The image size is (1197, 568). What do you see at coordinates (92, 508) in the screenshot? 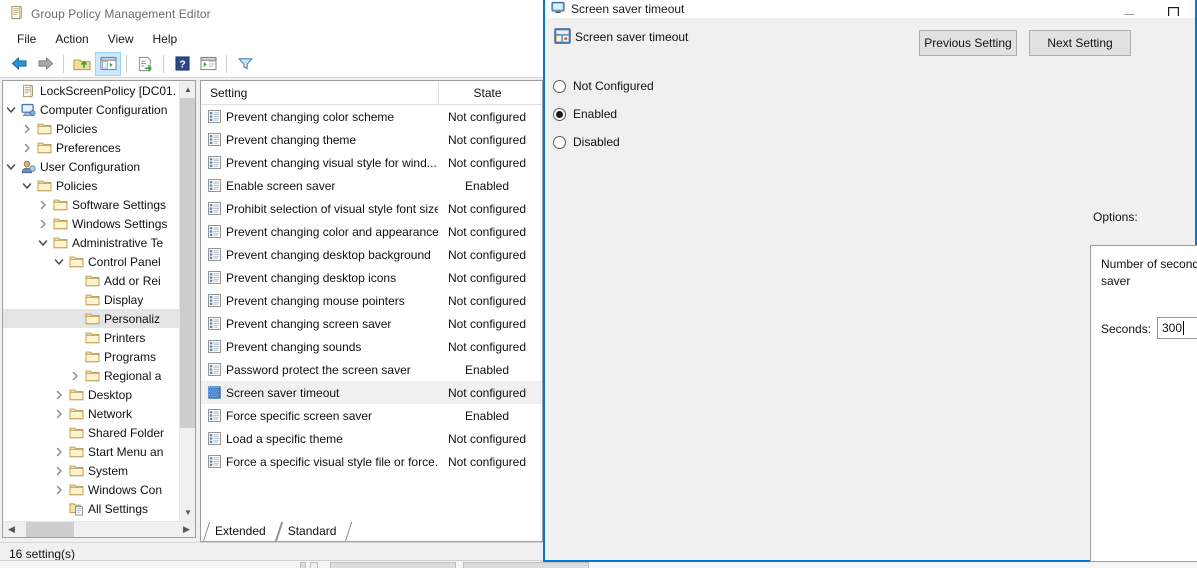
I see `tree-item-all-settings: All Settings` at bounding box center [92, 508].